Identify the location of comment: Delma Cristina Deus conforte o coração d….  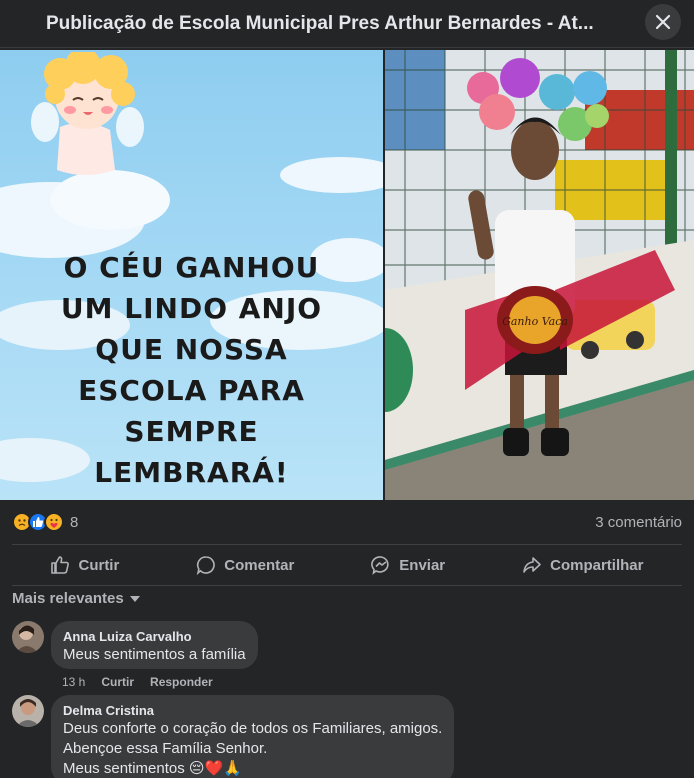
(233, 736).